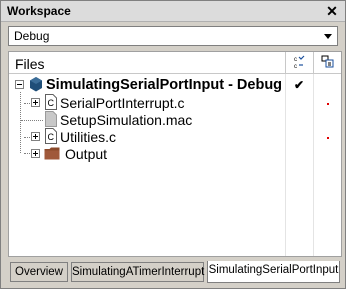 This screenshot has height=289, width=346. What do you see at coordinates (126, 120) in the screenshot?
I see `file-label: SetupSimulation.mac` at bounding box center [126, 120].